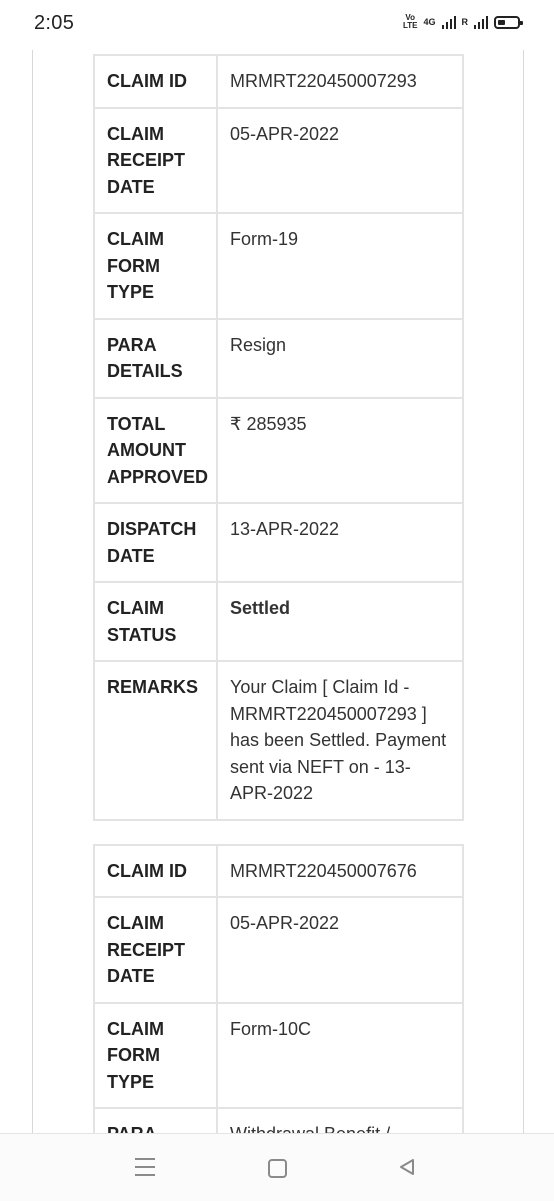  Describe the element at coordinates (54, 23) in the screenshot. I see `status-time: 2:05` at that location.